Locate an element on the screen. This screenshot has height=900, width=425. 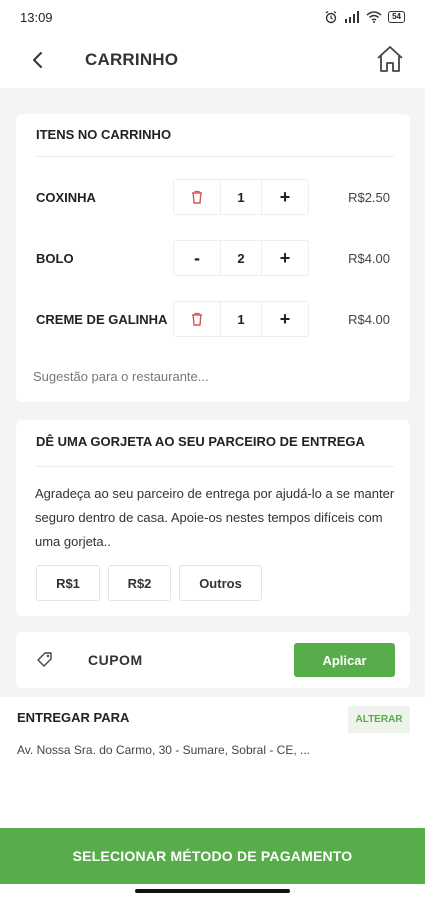
cart-item: BOLO - 2 + R$4.00 is located at coordinates (213, 258).